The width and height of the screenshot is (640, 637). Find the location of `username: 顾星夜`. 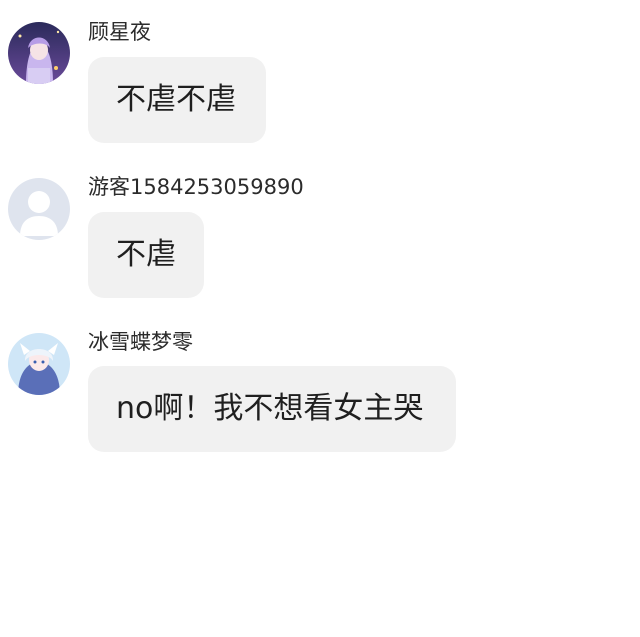

username: 顾星夜 is located at coordinates (119, 32).